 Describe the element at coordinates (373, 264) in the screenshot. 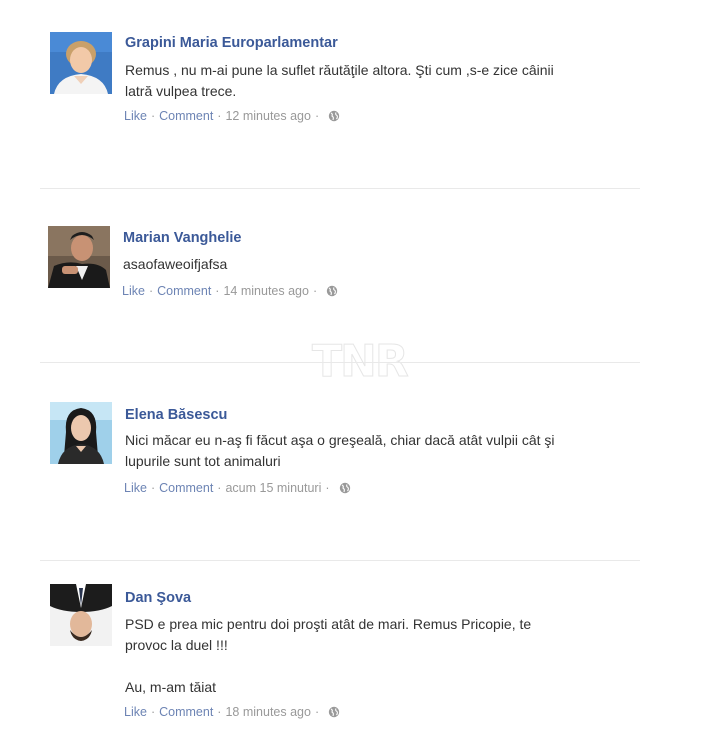

I see `comment-text: asaofaweoifjafsa` at that location.